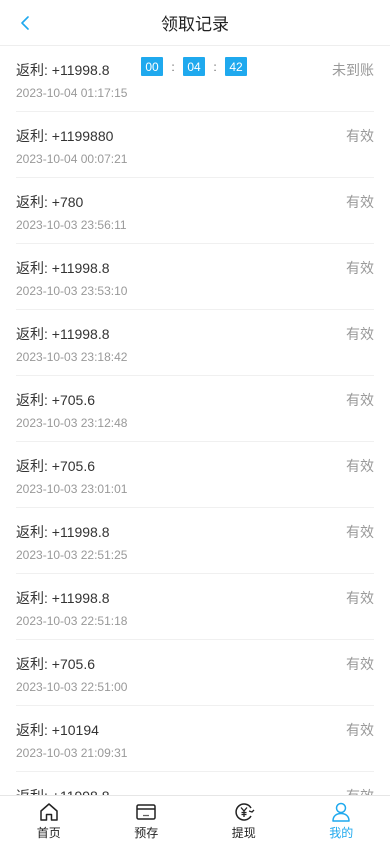 This screenshot has width=390, height=844. I want to click on record-row: 返利: +10194 2023-10-03 21:09:31 有效, so click(195, 739).